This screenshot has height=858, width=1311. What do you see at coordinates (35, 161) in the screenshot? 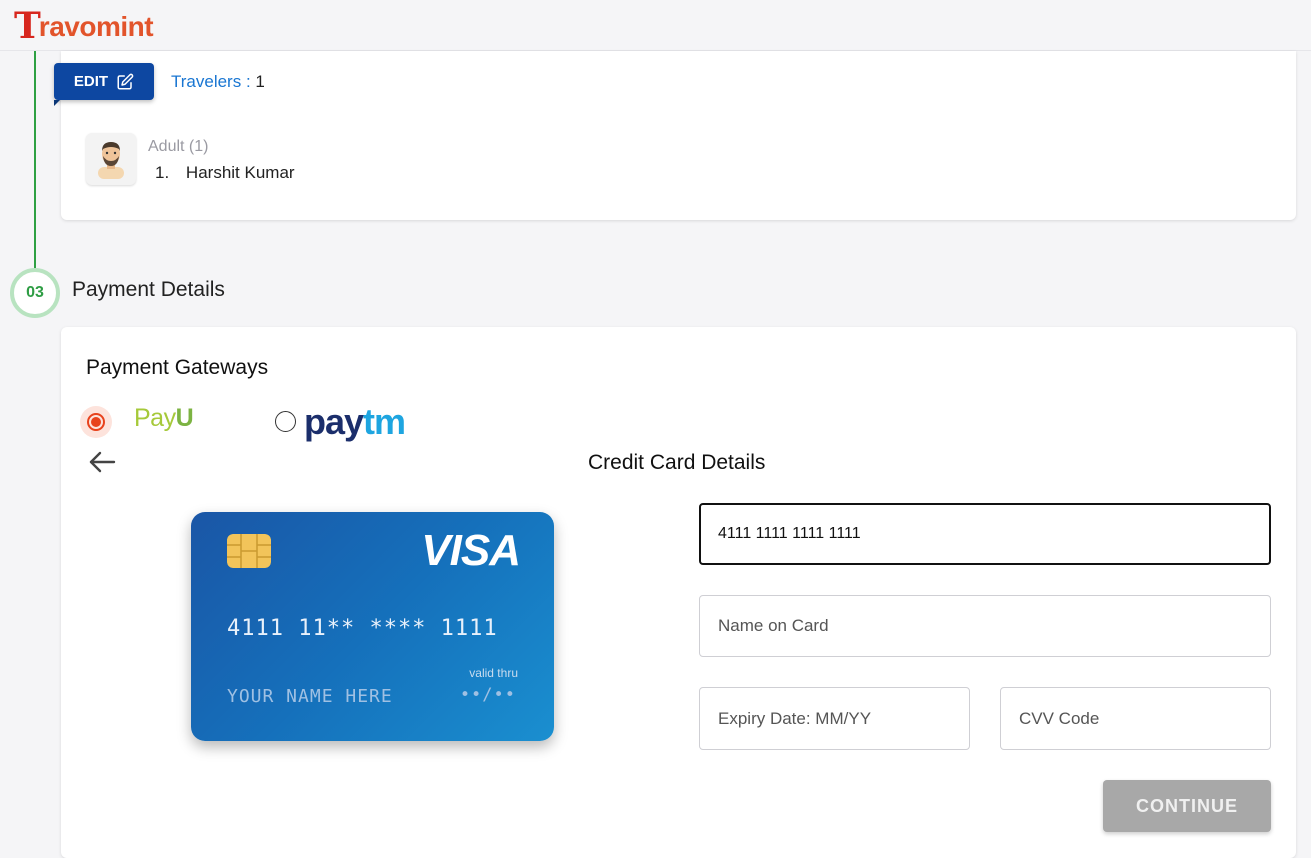
I see `step-connector-line` at bounding box center [35, 161].